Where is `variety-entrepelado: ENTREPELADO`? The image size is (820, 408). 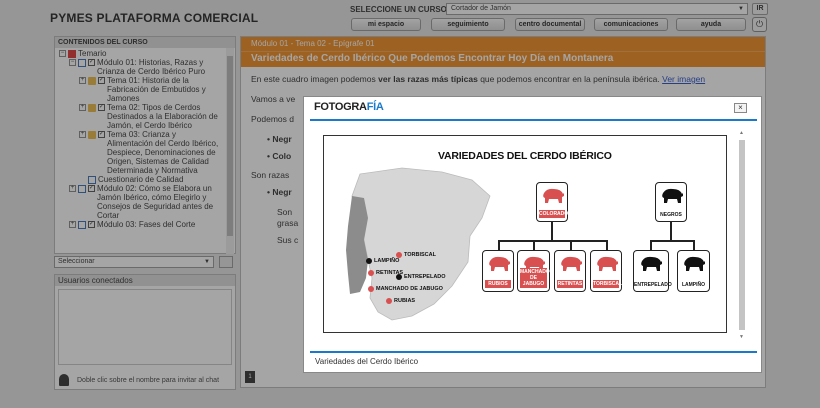
variety-entrepelado: ENTREPELADO is located at coordinates (652, 271).